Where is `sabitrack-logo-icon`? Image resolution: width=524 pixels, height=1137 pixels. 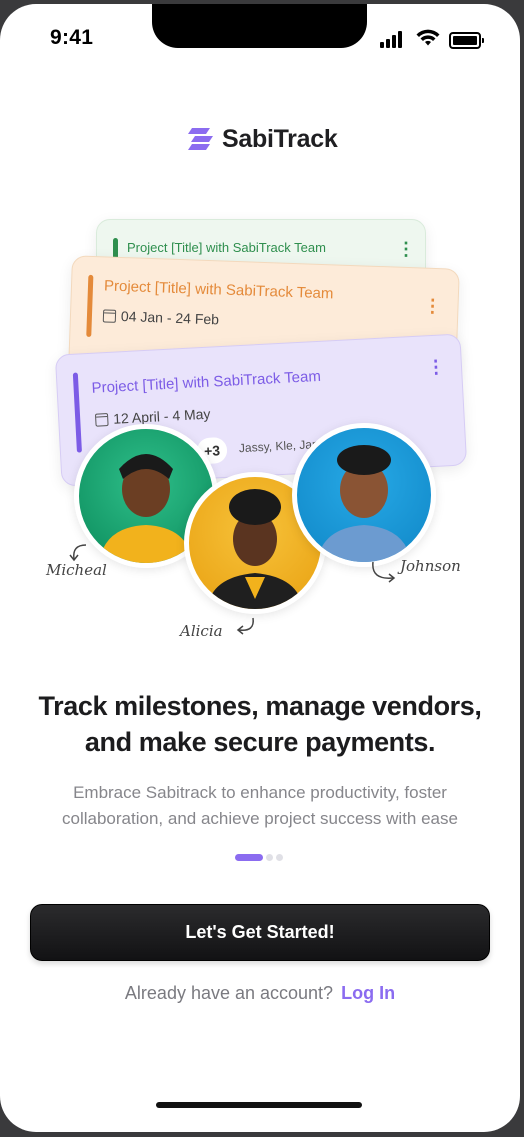 sabitrack-logo-icon is located at coordinates (200, 139).